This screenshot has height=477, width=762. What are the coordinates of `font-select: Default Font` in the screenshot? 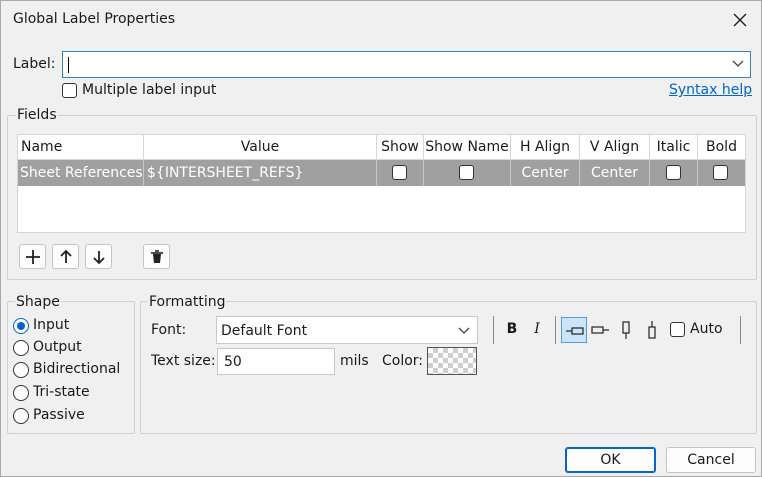 It's located at (347, 330).